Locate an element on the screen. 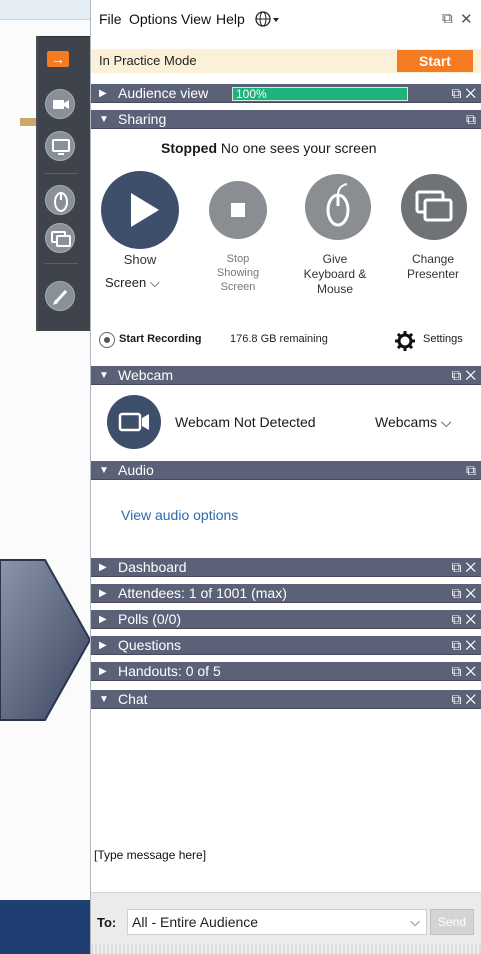 Image resolution: width=481 pixels, height=954 pixels. webcams-dropdown-value: Webcams is located at coordinates (406, 422).